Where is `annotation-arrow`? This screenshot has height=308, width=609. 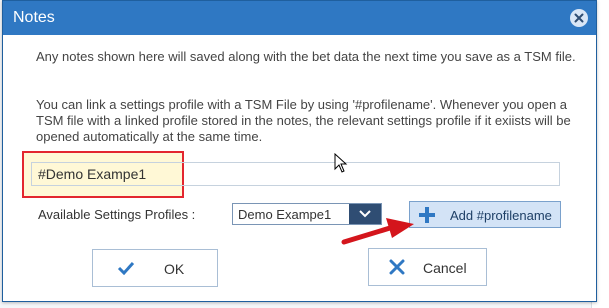 annotation-arrow is located at coordinates (377, 231).